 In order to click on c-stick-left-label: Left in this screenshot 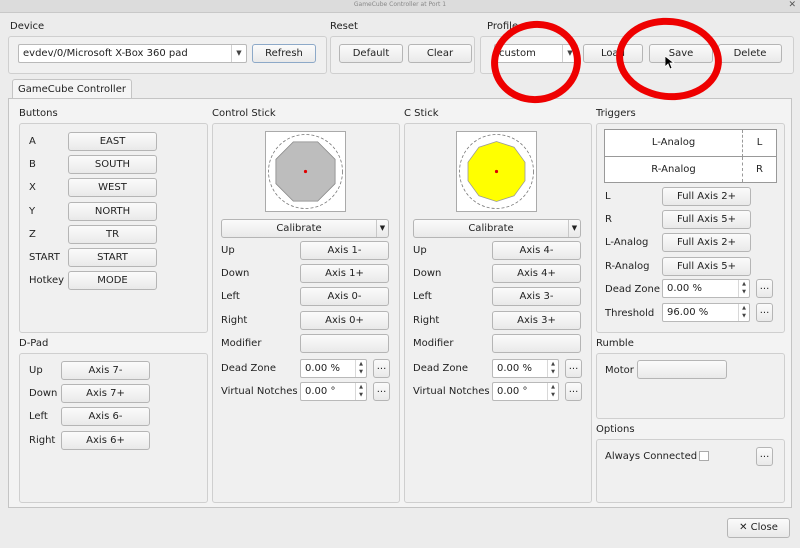, I will do `click(422, 297)`.